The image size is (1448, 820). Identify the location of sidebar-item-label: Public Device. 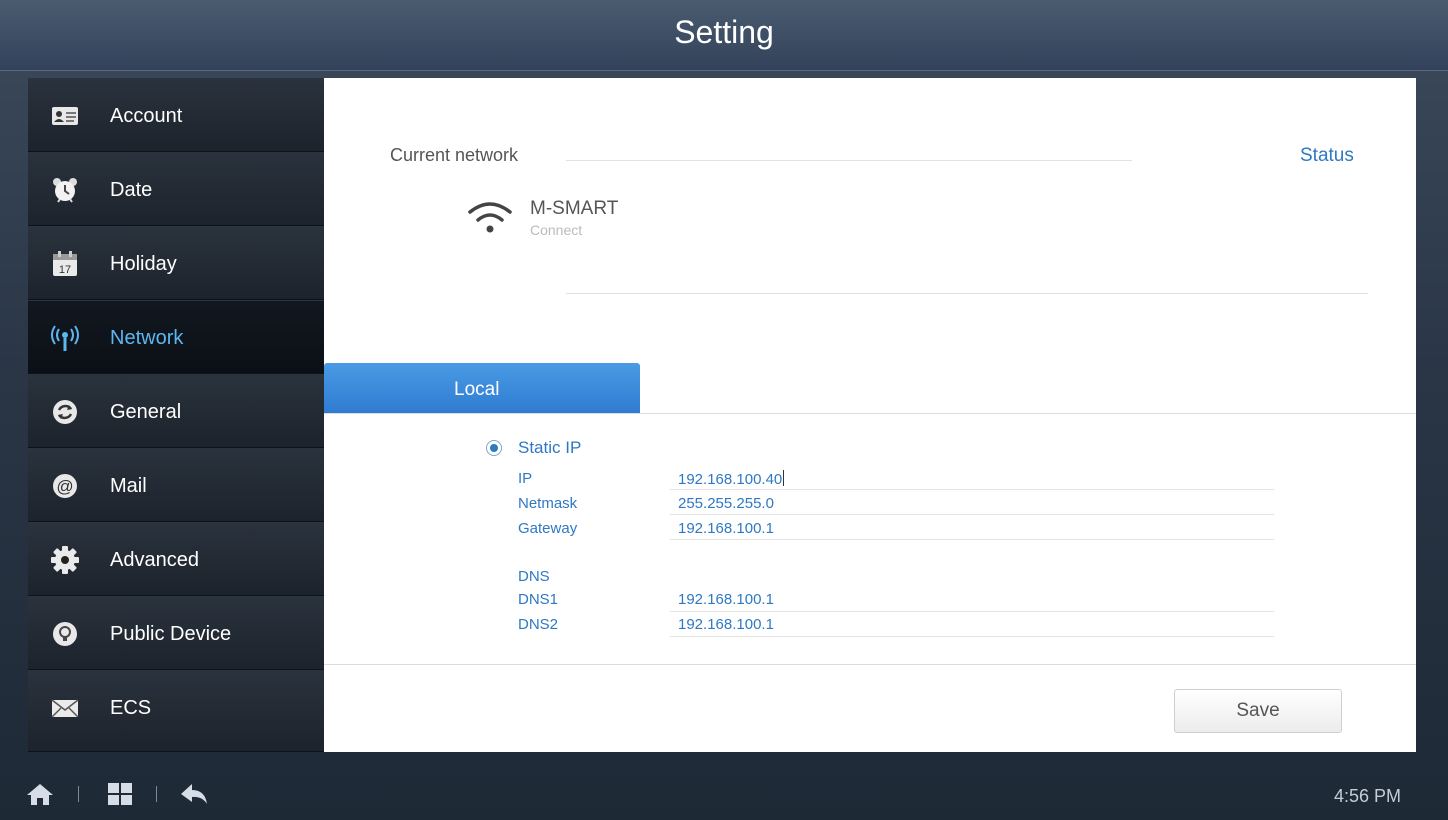
(171, 634).